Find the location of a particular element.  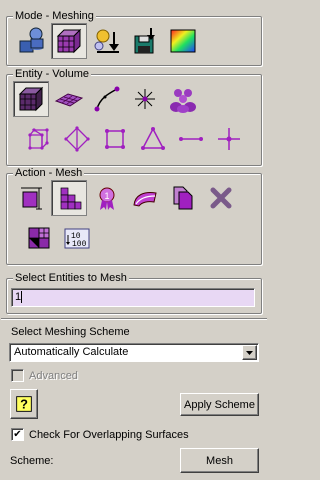

entities-group: Select Entities to Mesh 1 is located at coordinates (134, 293).